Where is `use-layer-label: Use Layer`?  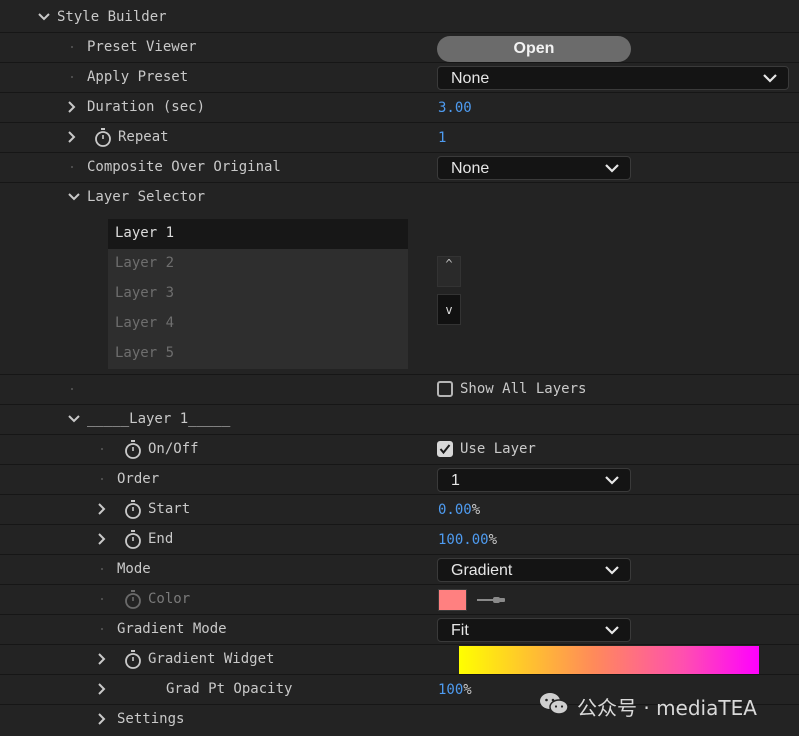
use-layer-label: Use Layer is located at coordinates (498, 449).